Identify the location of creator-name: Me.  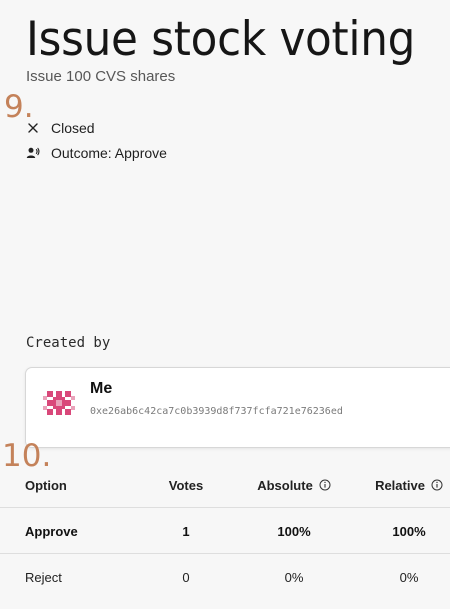
(101, 388).